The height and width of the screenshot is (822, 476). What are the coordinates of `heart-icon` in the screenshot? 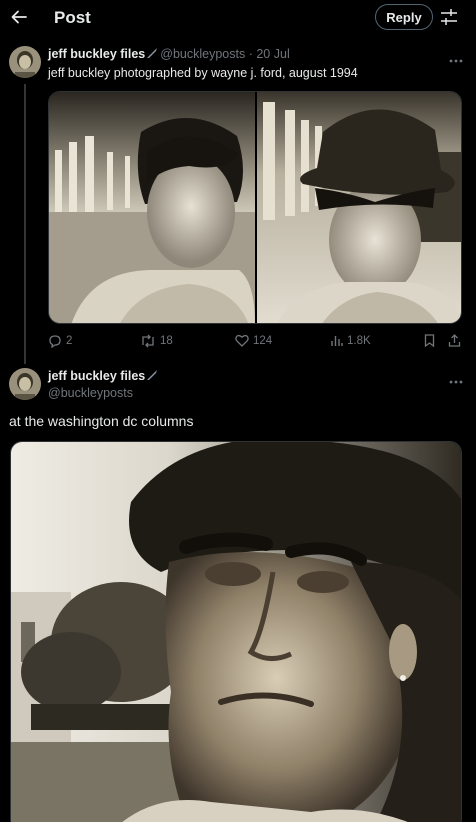 It's located at (242, 340).